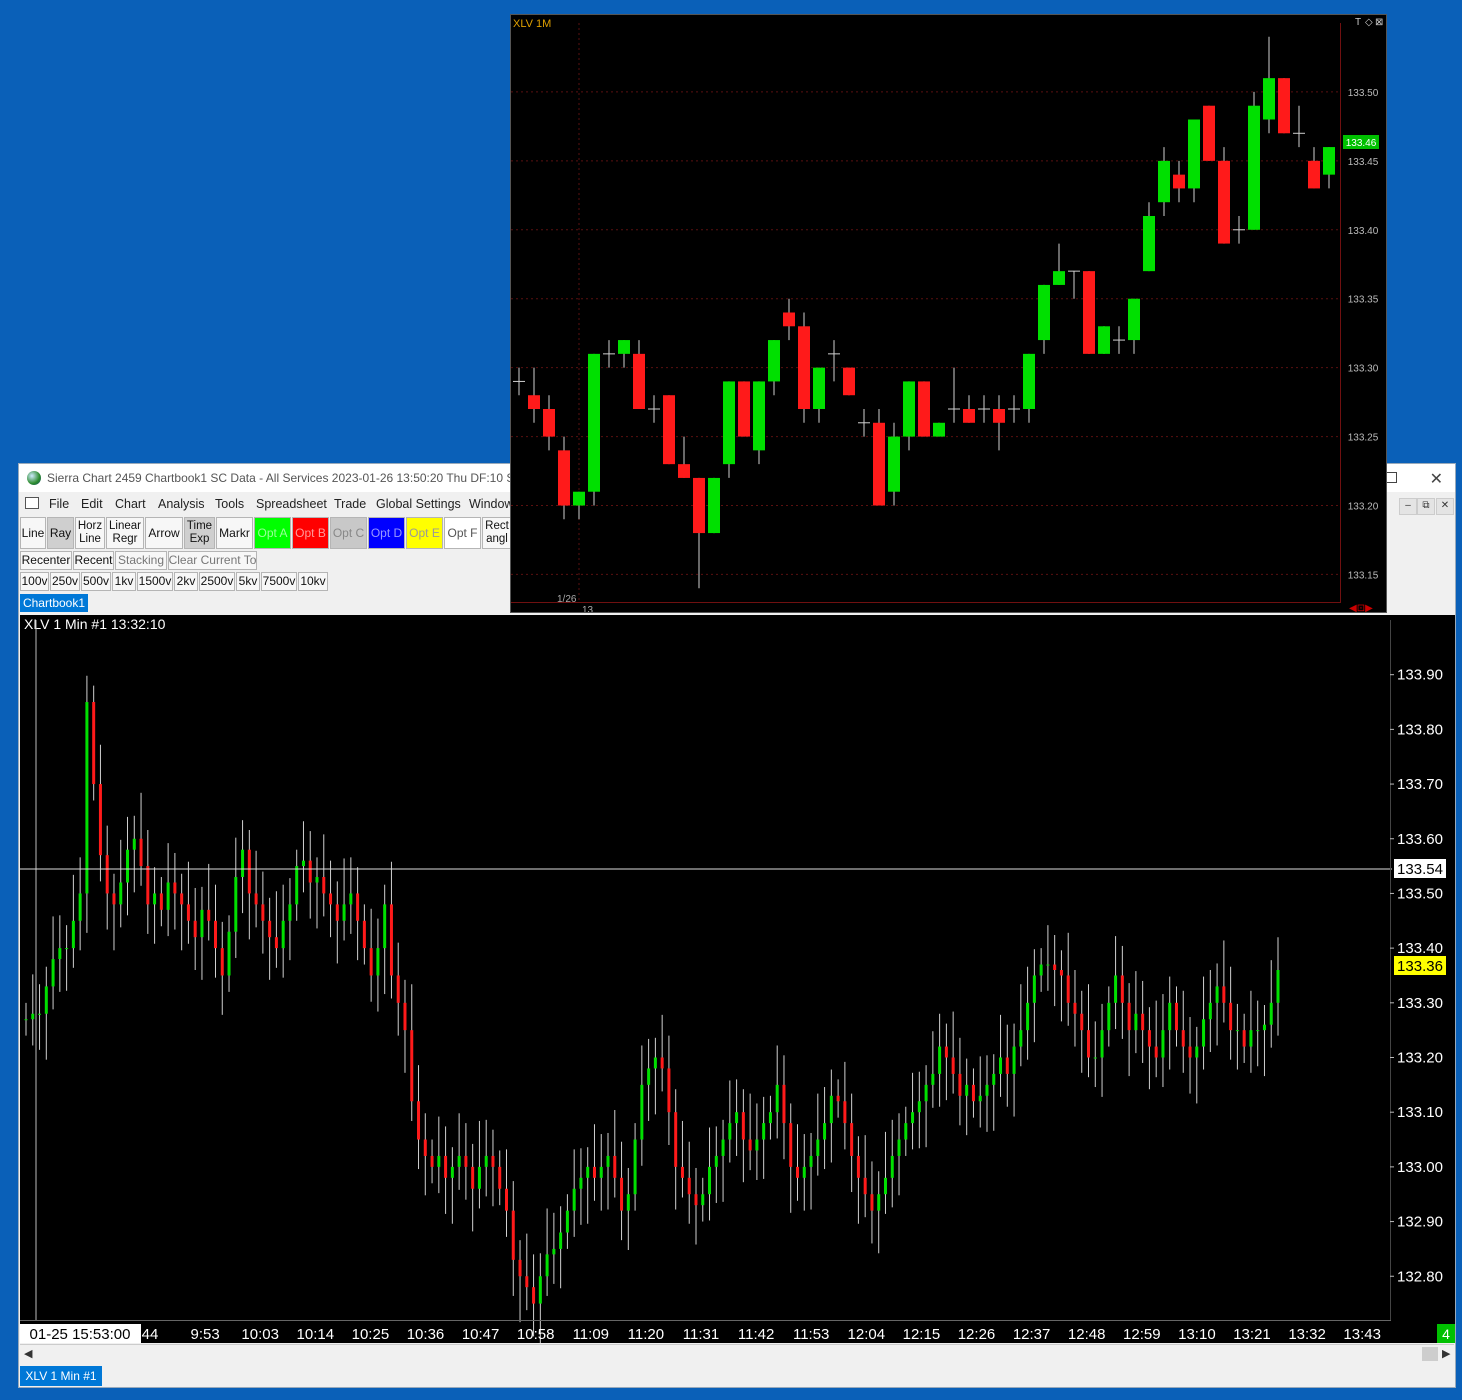 Image resolution: width=1462 pixels, height=1400 pixels. I want to click on tool-opt-a-button: Opt A, so click(272, 533).